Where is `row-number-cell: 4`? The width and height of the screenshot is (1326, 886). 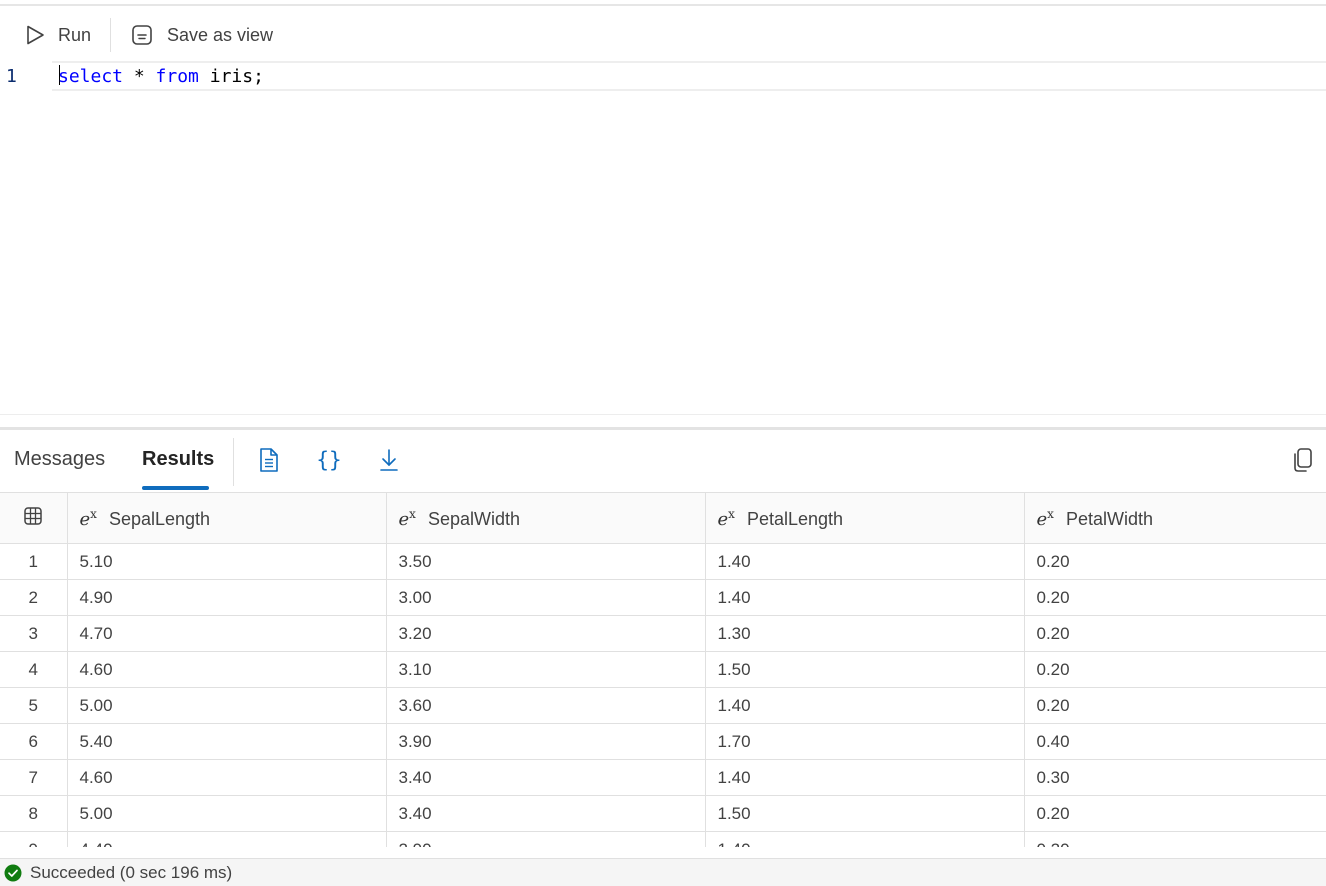
row-number-cell: 4 is located at coordinates (34, 669).